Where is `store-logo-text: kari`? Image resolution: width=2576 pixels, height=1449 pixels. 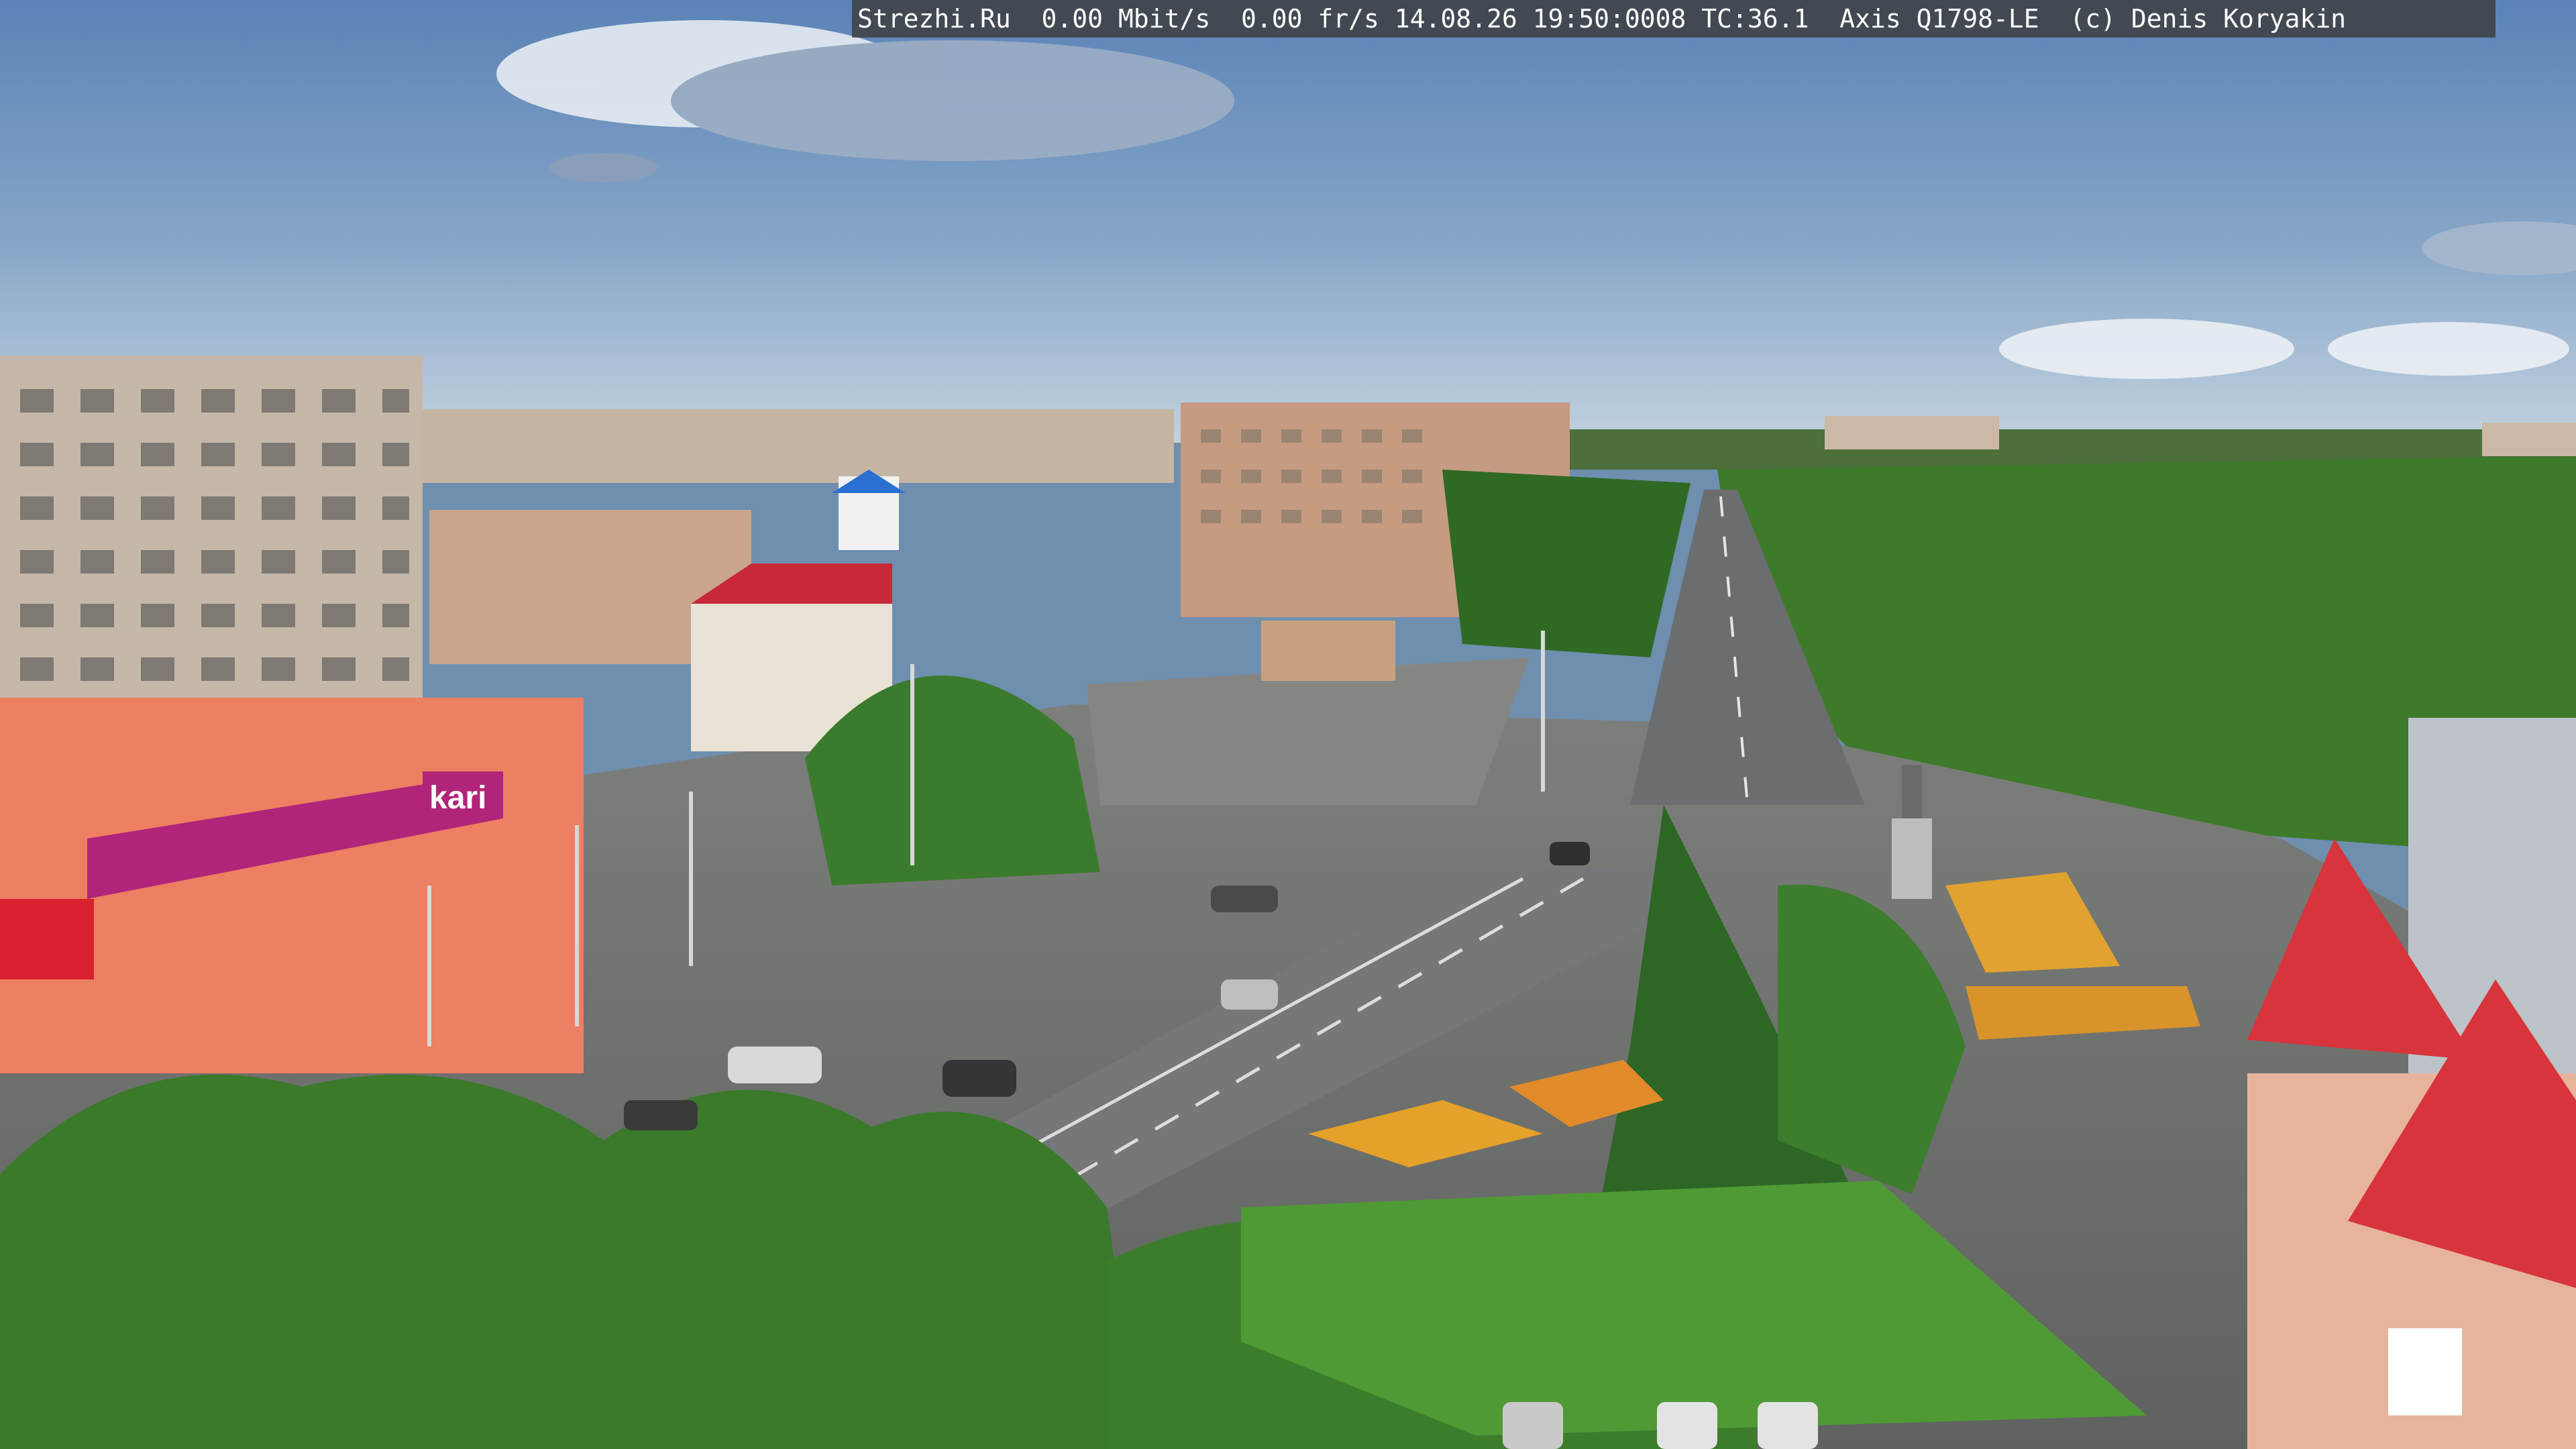
store-logo-text: kari is located at coordinates (457, 798).